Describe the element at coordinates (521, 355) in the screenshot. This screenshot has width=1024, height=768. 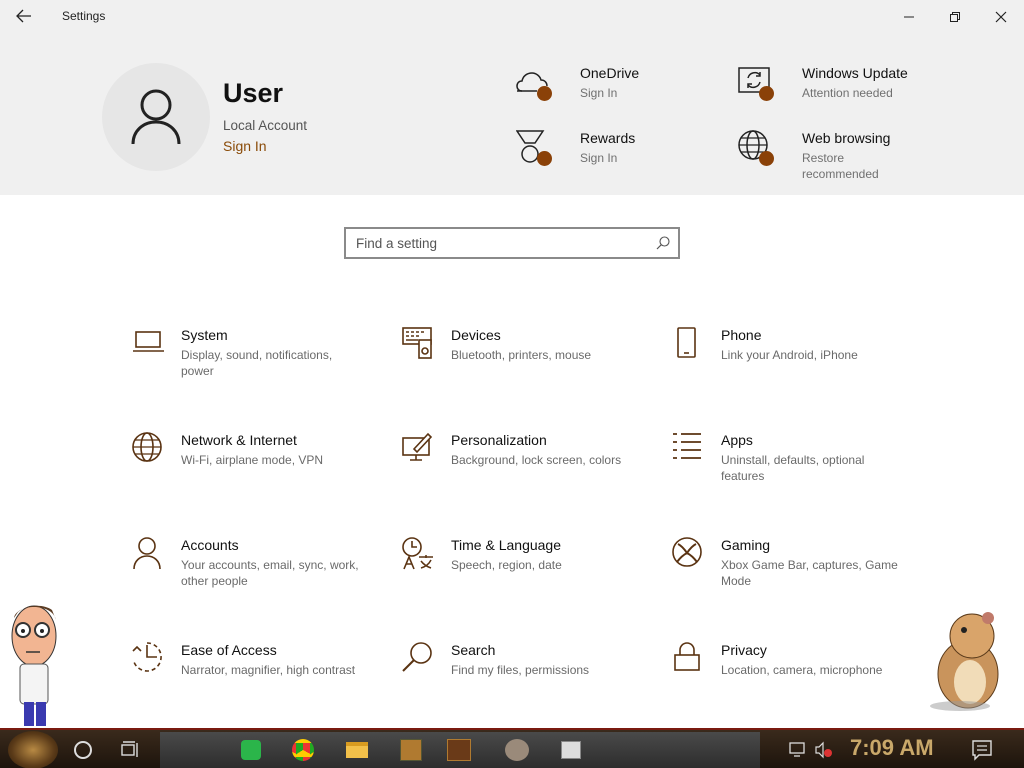
I see `category-subtitle: Bluetooth, printers, mouse` at that location.